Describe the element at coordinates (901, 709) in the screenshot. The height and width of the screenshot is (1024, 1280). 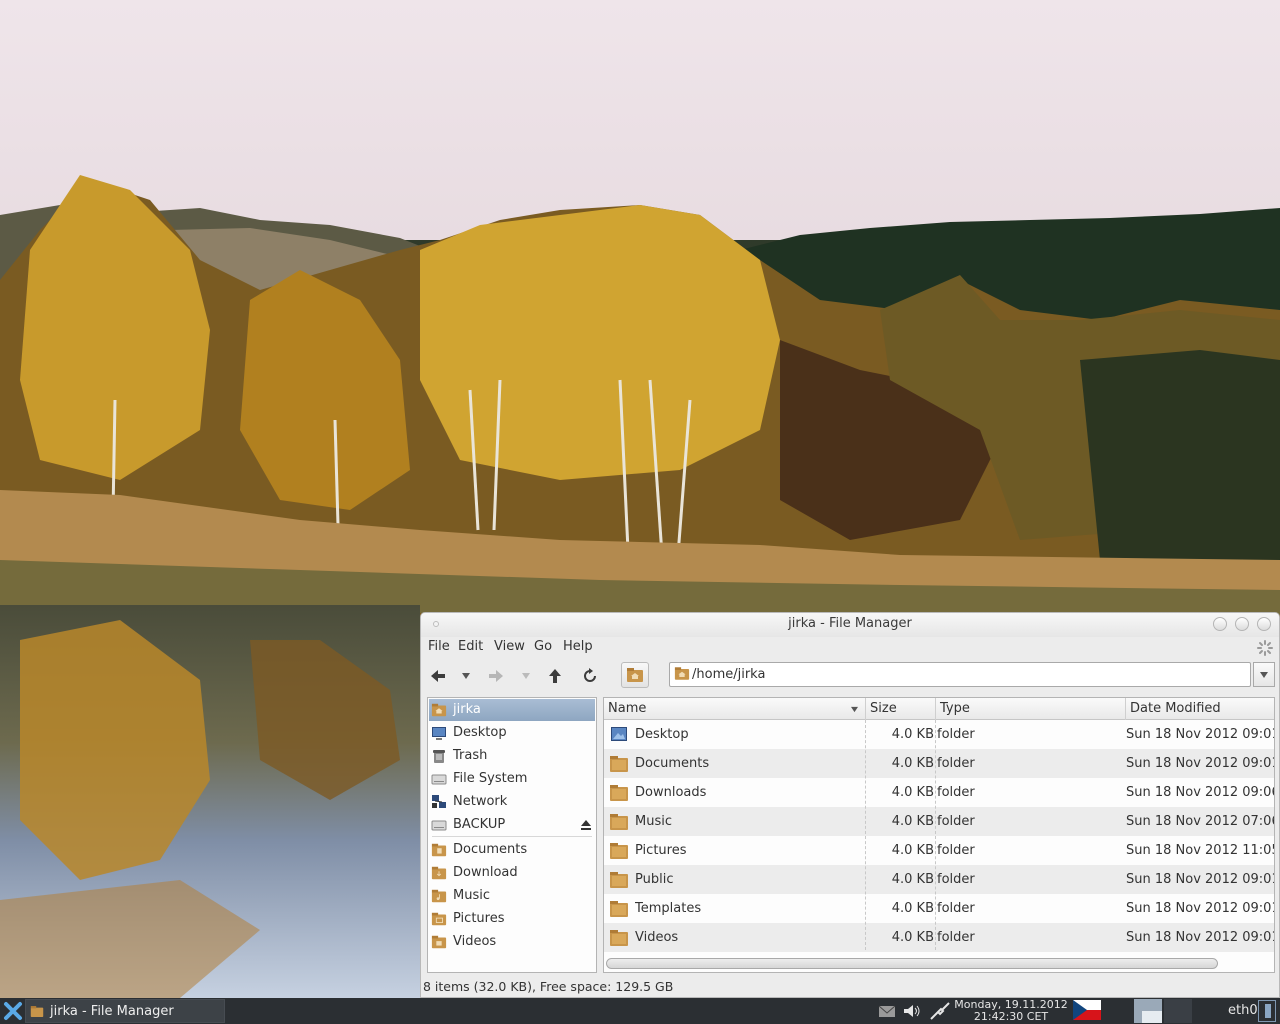
I see `column-size-header: Size` at that location.